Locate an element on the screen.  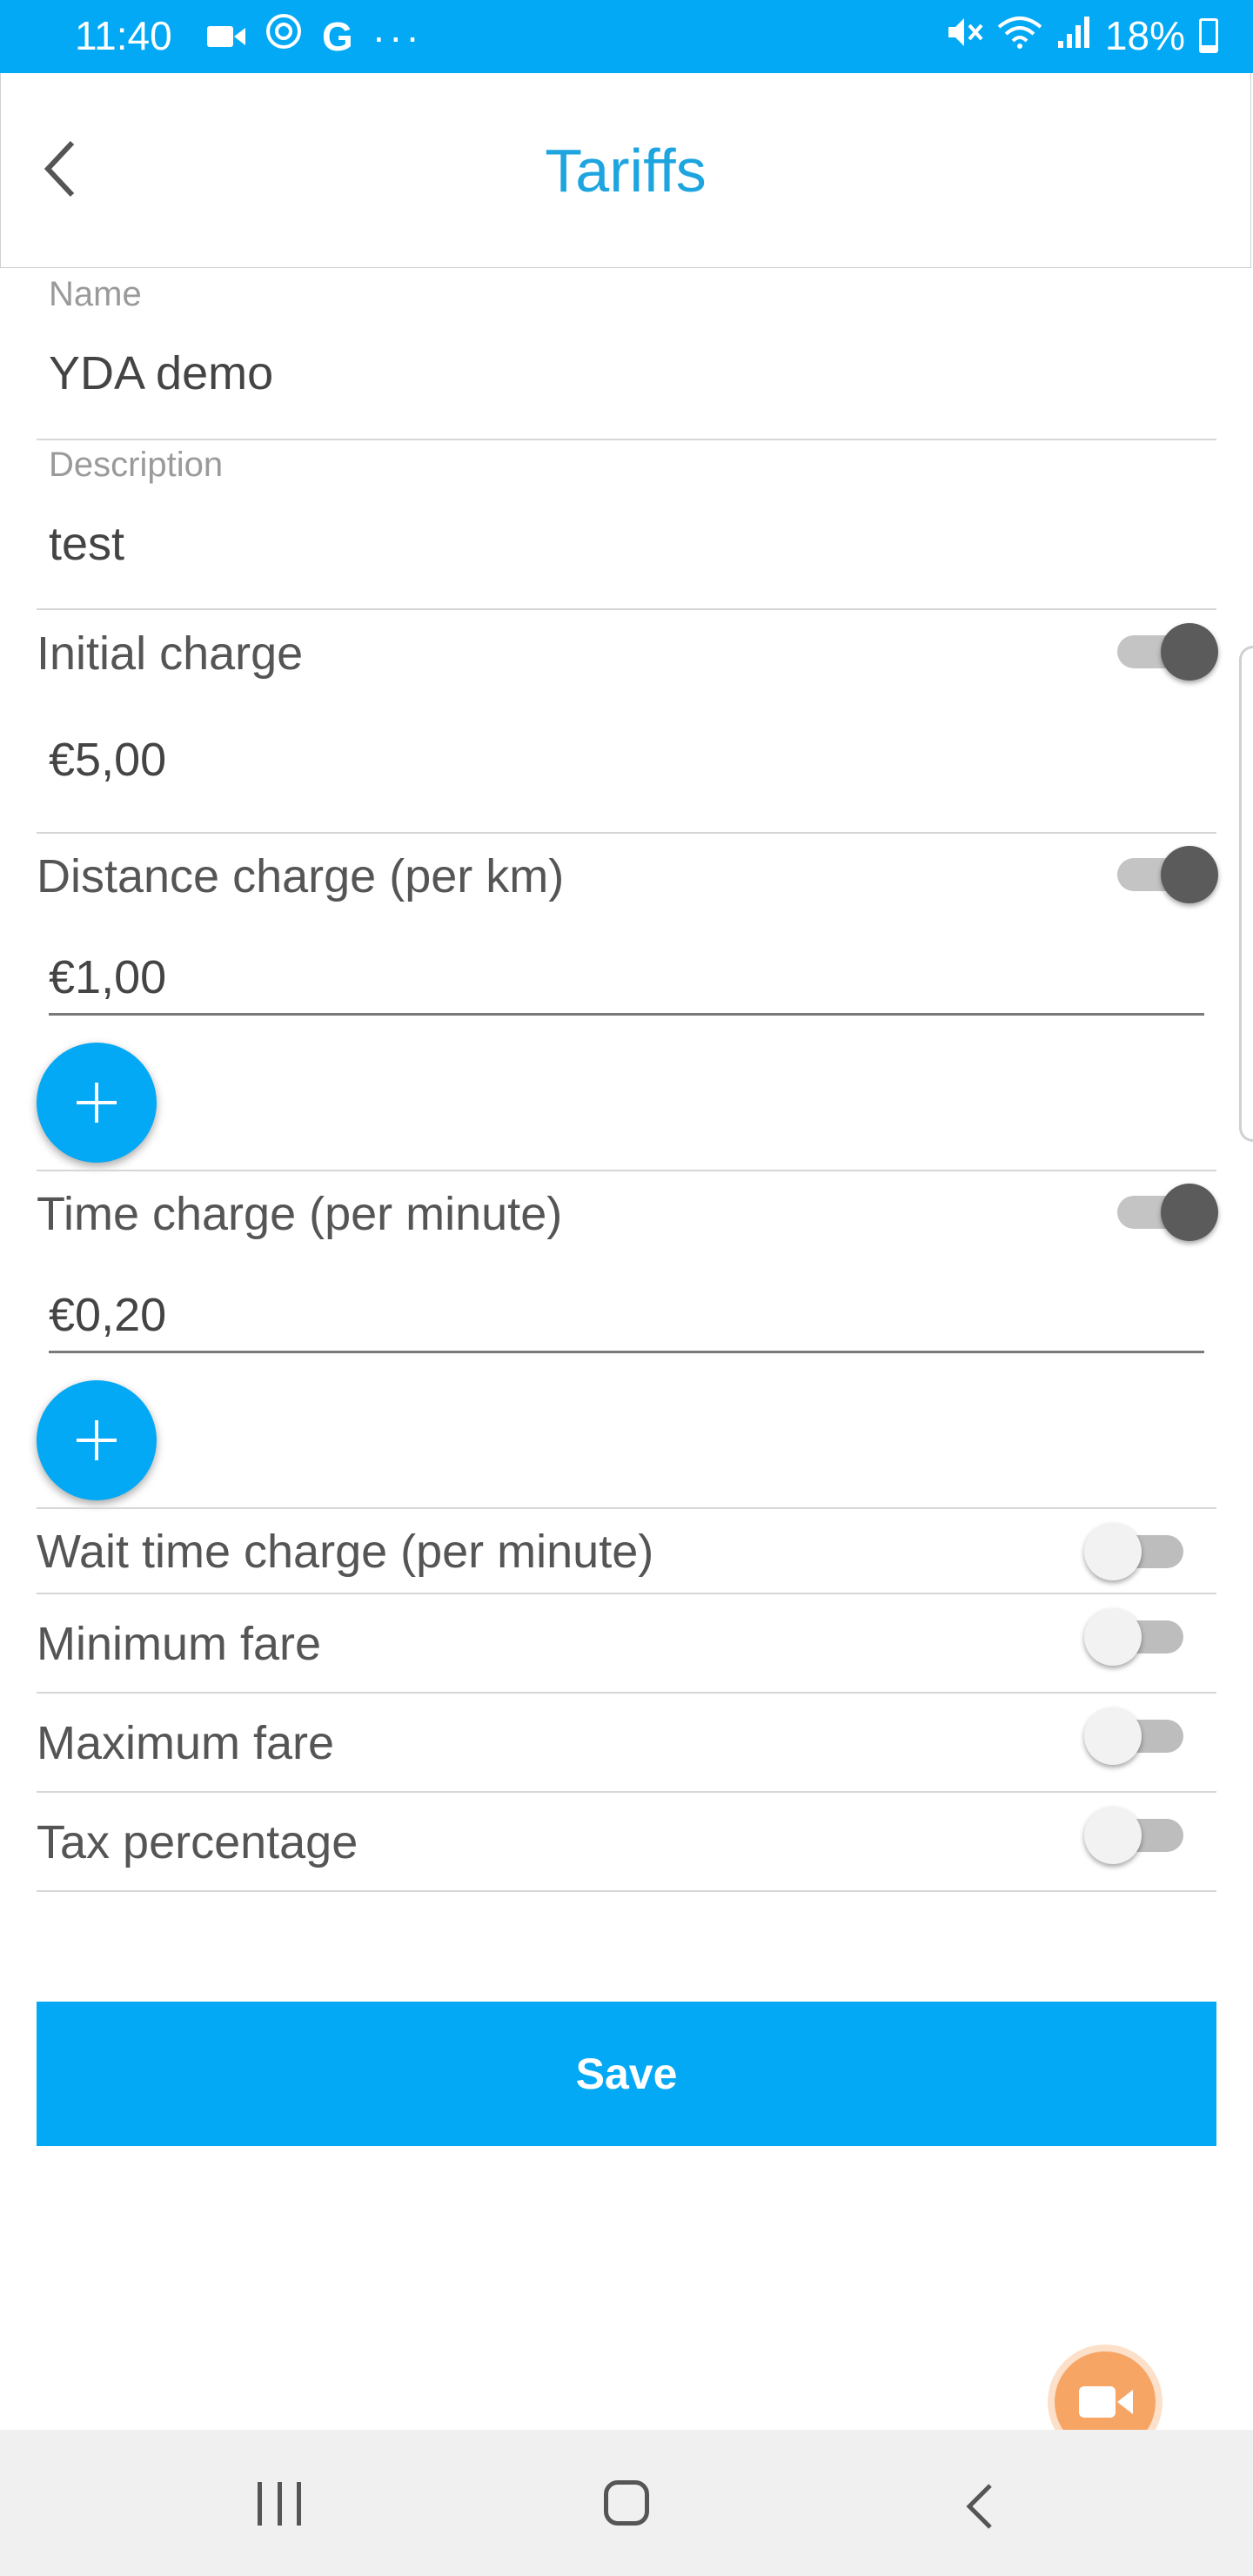
minimum-fare-toggle is located at coordinates (1138, 1637).